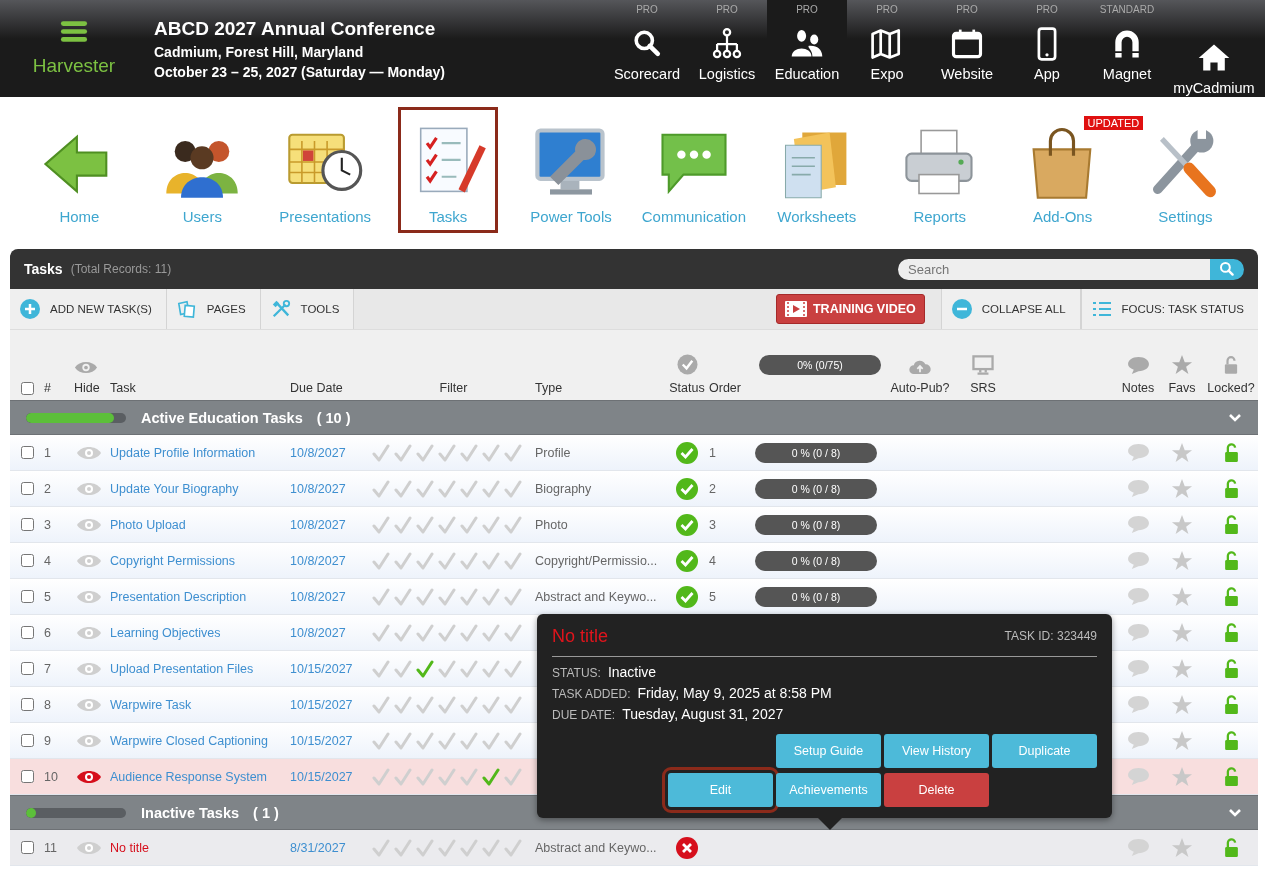 Image resolution: width=1265 pixels, height=875 pixels. I want to click on field-label: TASK ADDED:, so click(591, 694).